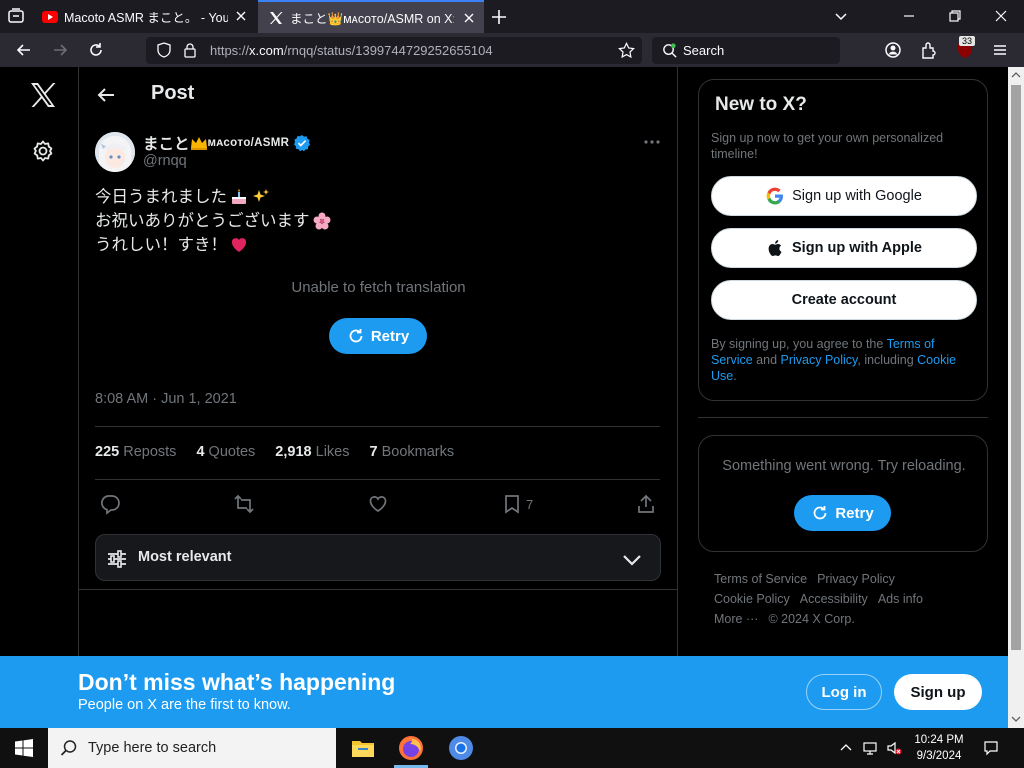 The image size is (1024, 768). Describe the element at coordinates (239, 245) in the screenshot. I see `red-heart-icon` at that location.